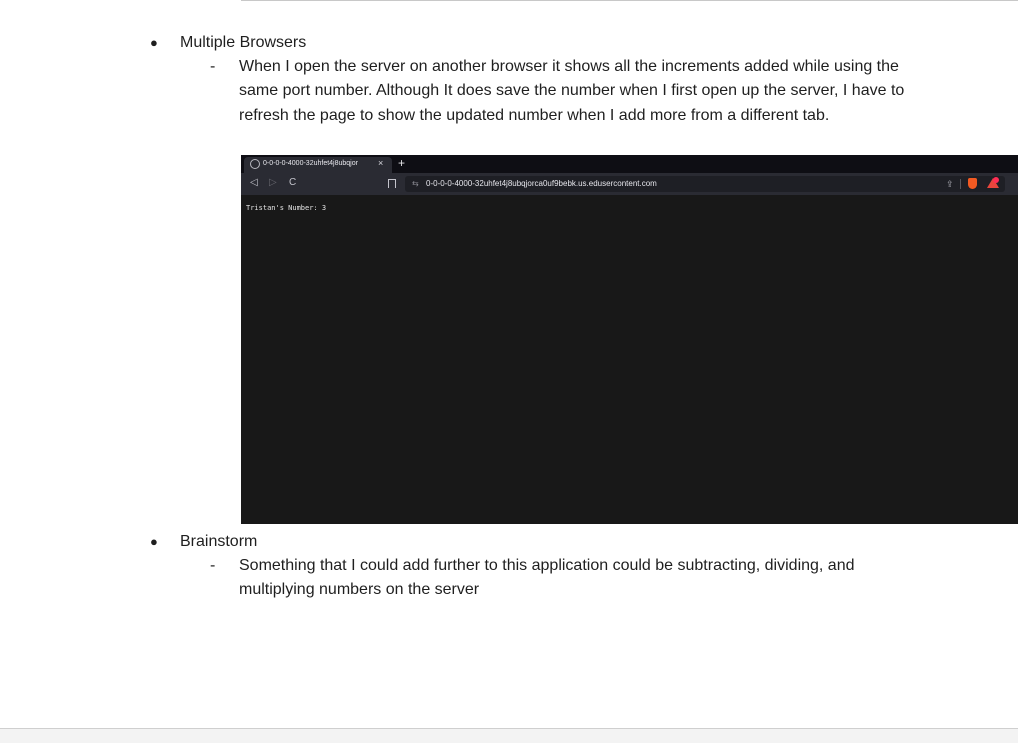  Describe the element at coordinates (286, 208) in the screenshot. I see `tristans-number-text: Tristan's Number: 3` at that location.